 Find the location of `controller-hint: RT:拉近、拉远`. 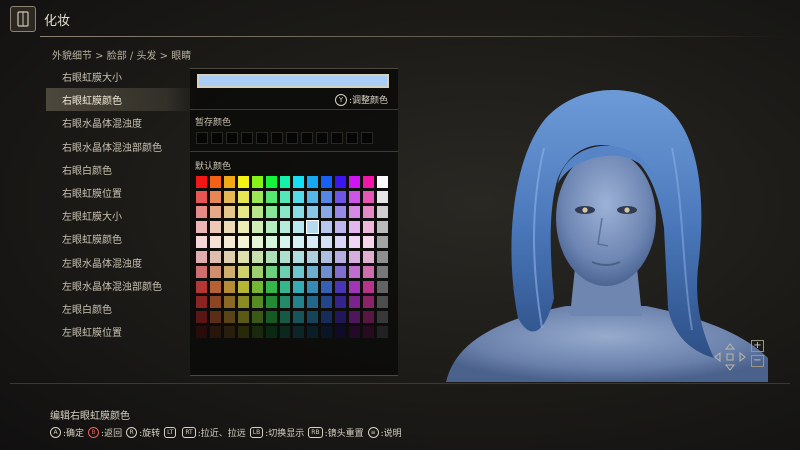

controller-hint: RT:拉近、拉远 is located at coordinates (214, 432).